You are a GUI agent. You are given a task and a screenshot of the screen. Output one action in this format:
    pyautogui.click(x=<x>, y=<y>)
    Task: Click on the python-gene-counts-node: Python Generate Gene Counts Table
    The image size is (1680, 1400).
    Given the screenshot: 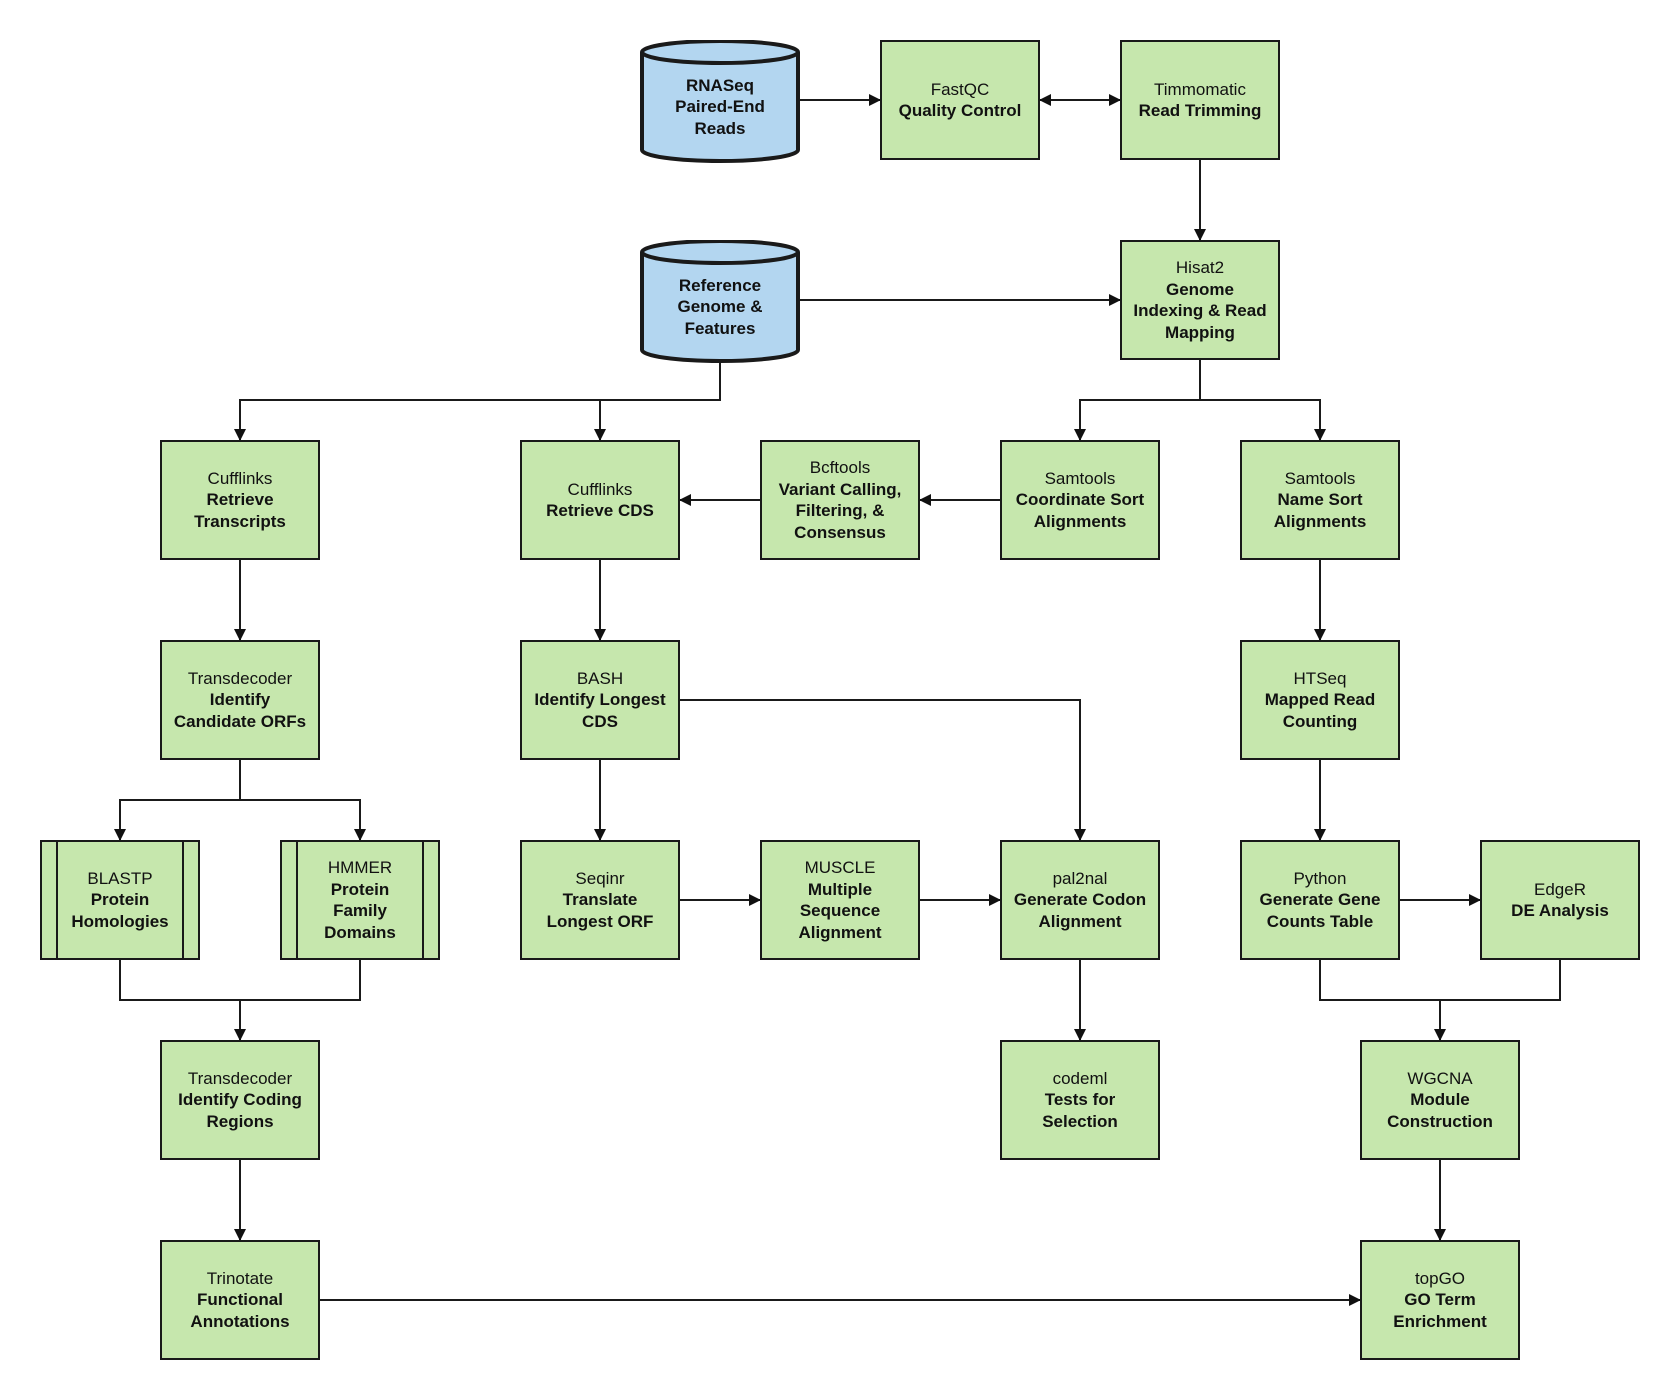 What is the action you would take?
    pyautogui.click(x=1320, y=900)
    